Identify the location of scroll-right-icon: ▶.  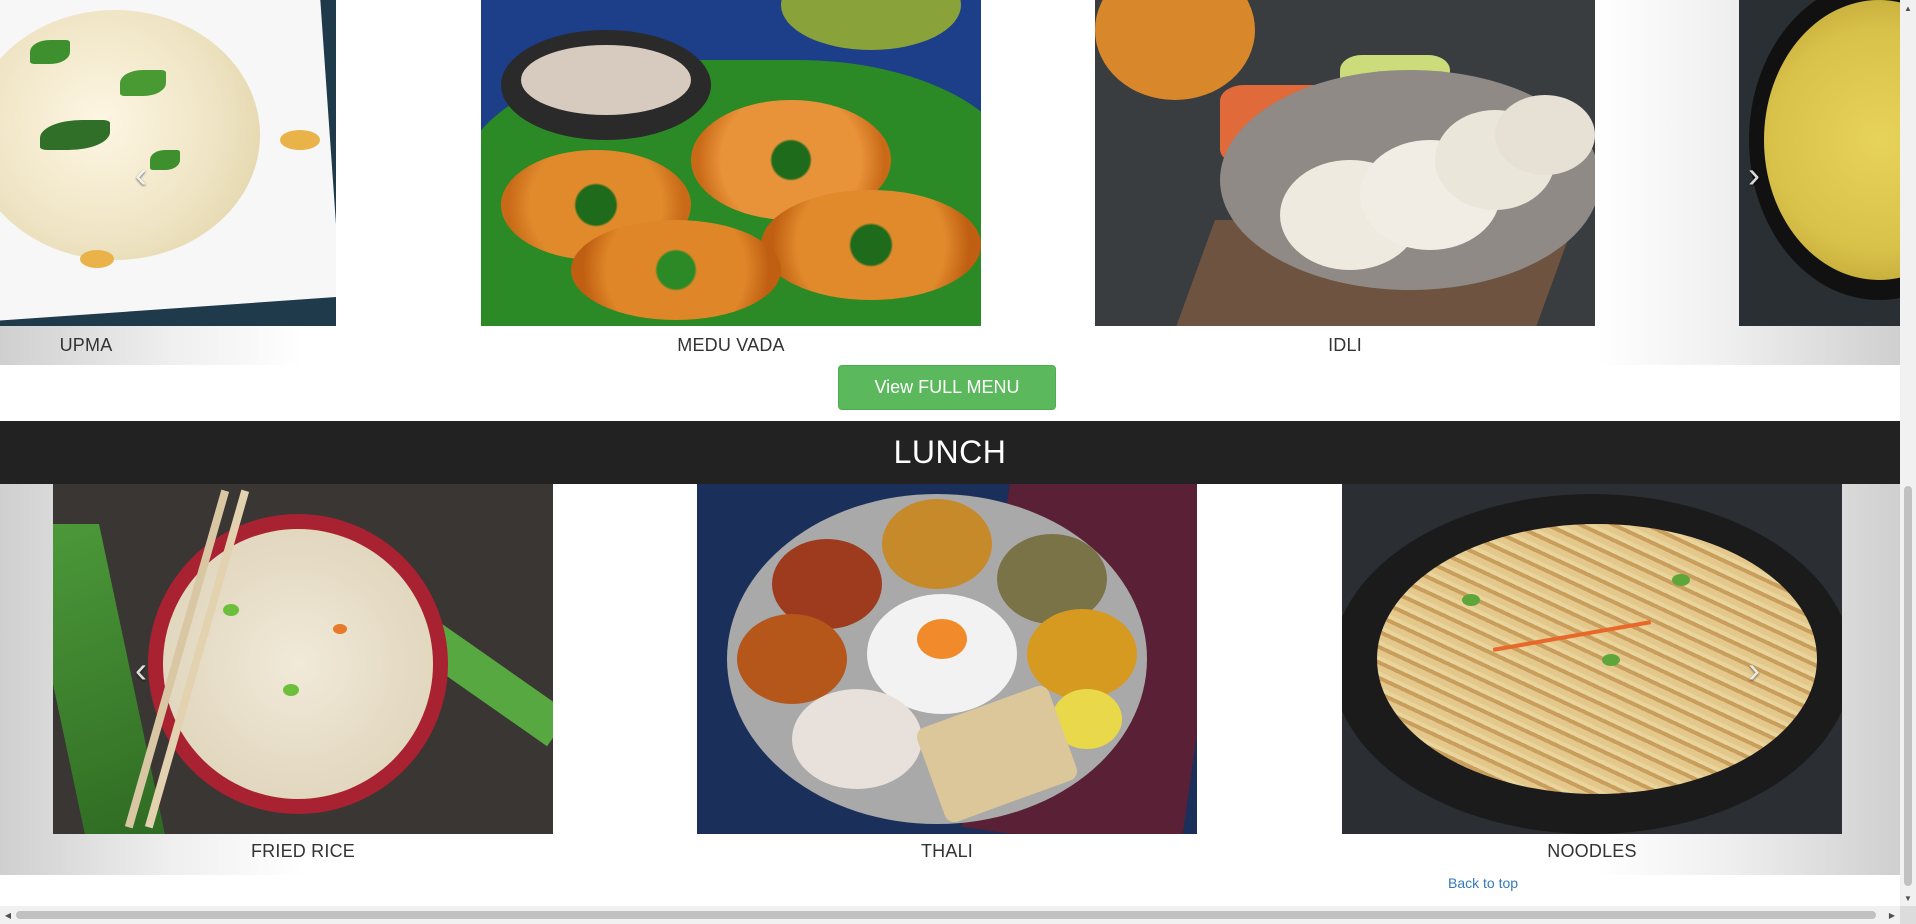
(1892, 915).